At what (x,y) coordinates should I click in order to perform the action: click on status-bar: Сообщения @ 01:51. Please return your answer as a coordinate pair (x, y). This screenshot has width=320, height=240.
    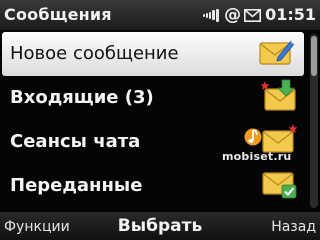
    Looking at the image, I should click on (160, 15).